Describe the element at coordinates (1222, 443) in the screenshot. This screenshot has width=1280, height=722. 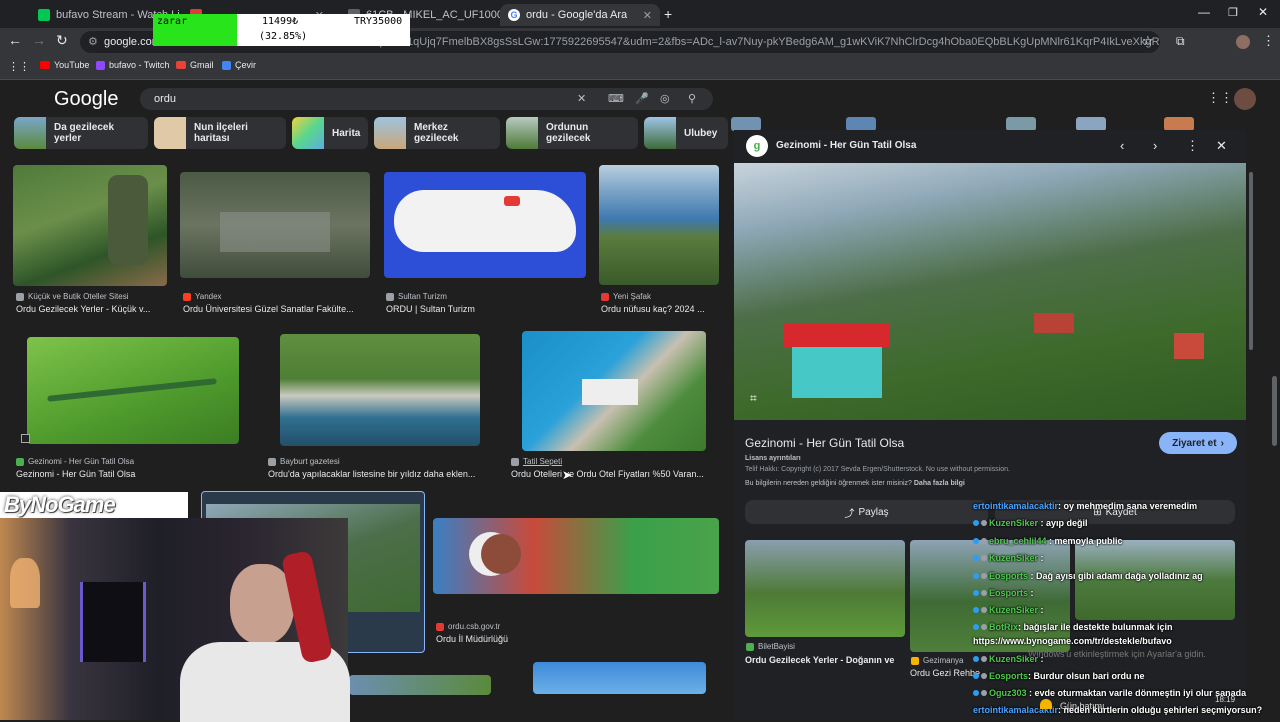
I see `chevron-right-icon: ›` at that location.